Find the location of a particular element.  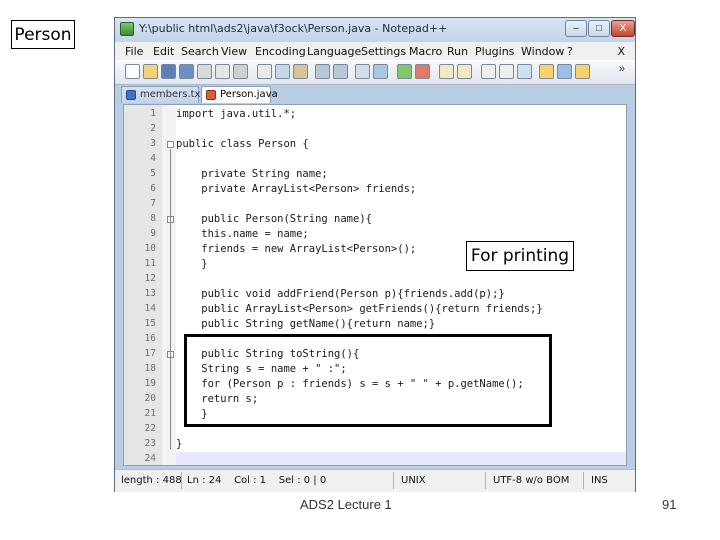

code-line: 1 import java.util.*; is located at coordinates (388, 114).